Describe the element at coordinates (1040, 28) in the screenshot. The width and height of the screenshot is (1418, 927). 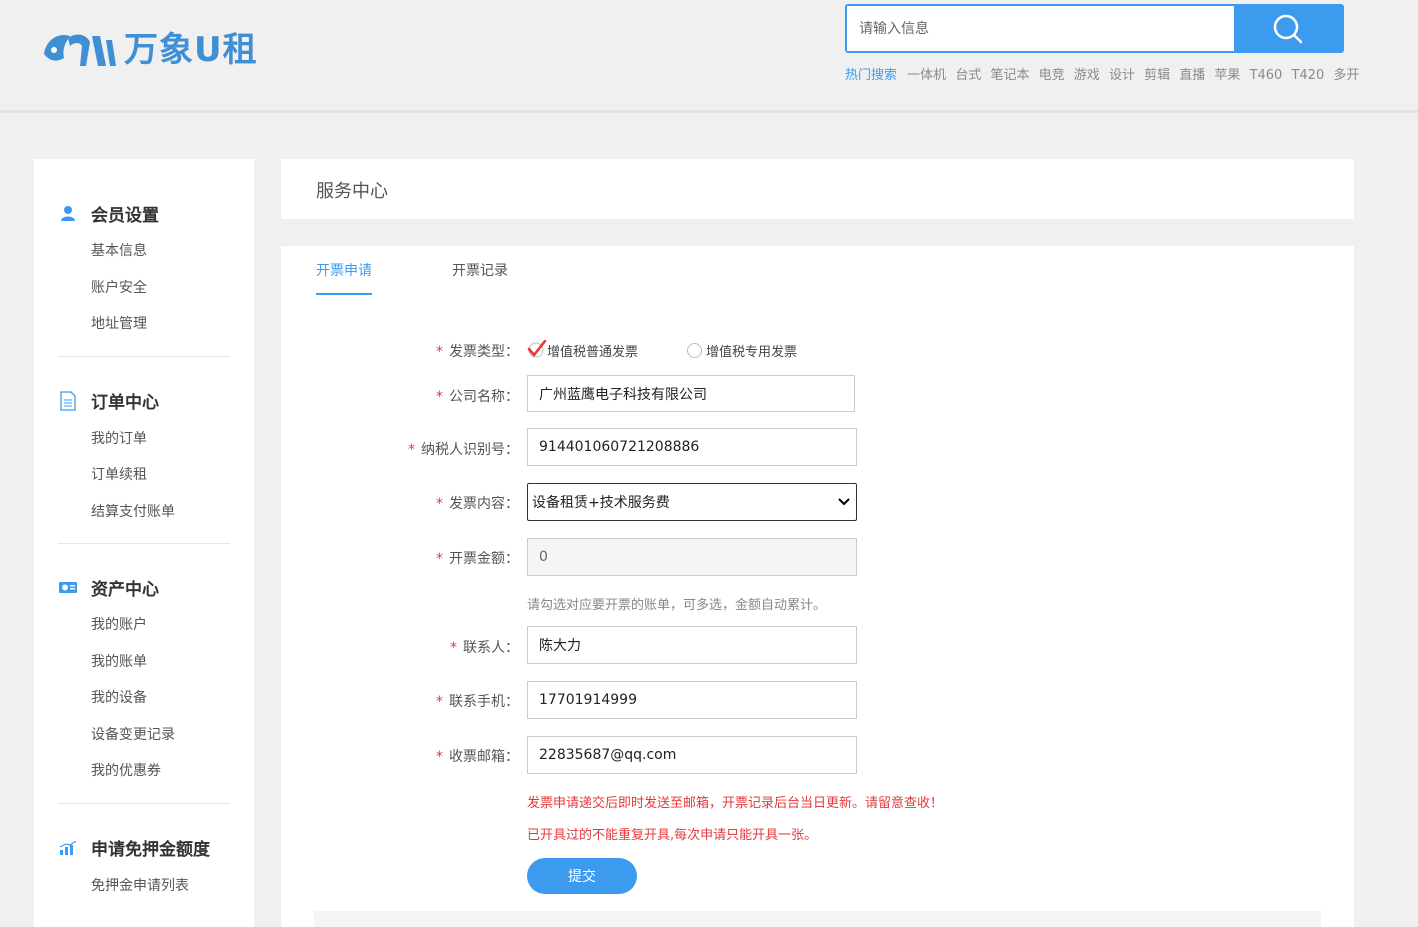
I see `search-input` at that location.